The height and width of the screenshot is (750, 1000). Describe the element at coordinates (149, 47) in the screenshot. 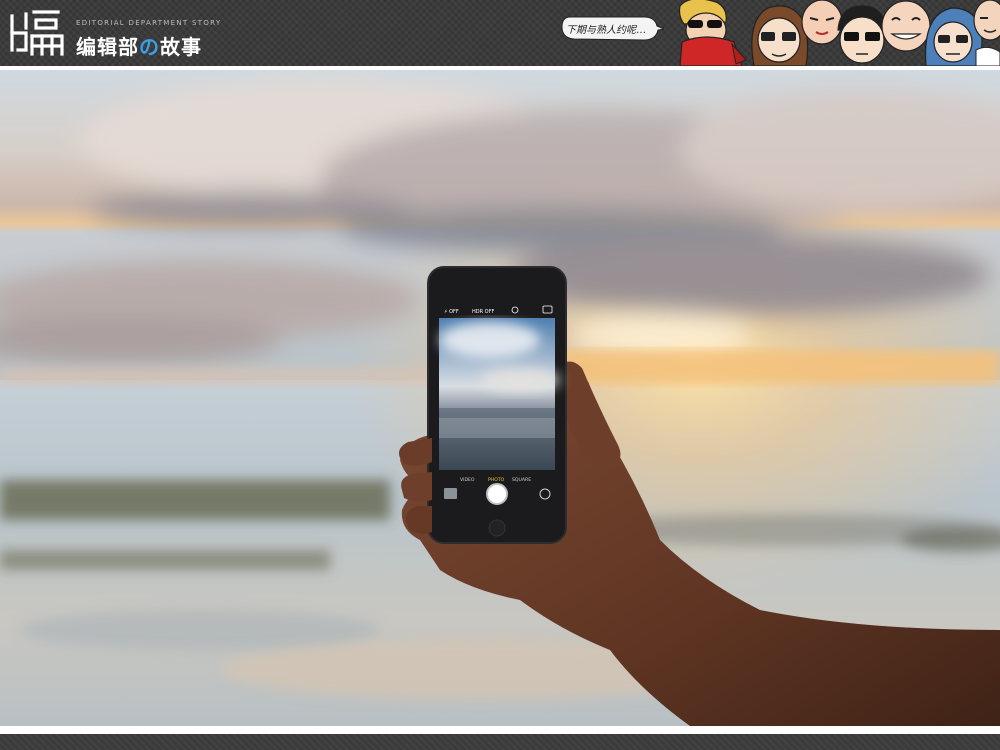

I see `logo-title-accent: の` at that location.